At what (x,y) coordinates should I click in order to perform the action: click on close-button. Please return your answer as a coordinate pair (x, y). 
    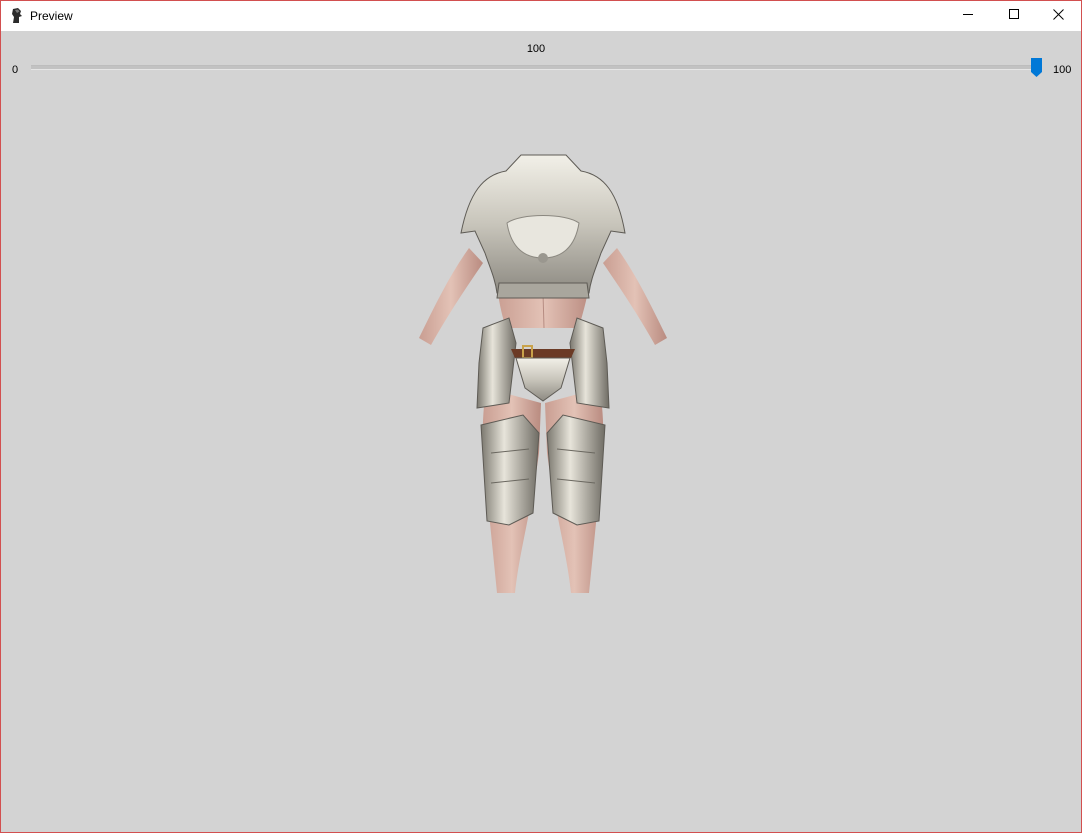
    Looking at the image, I should click on (1058, 16).